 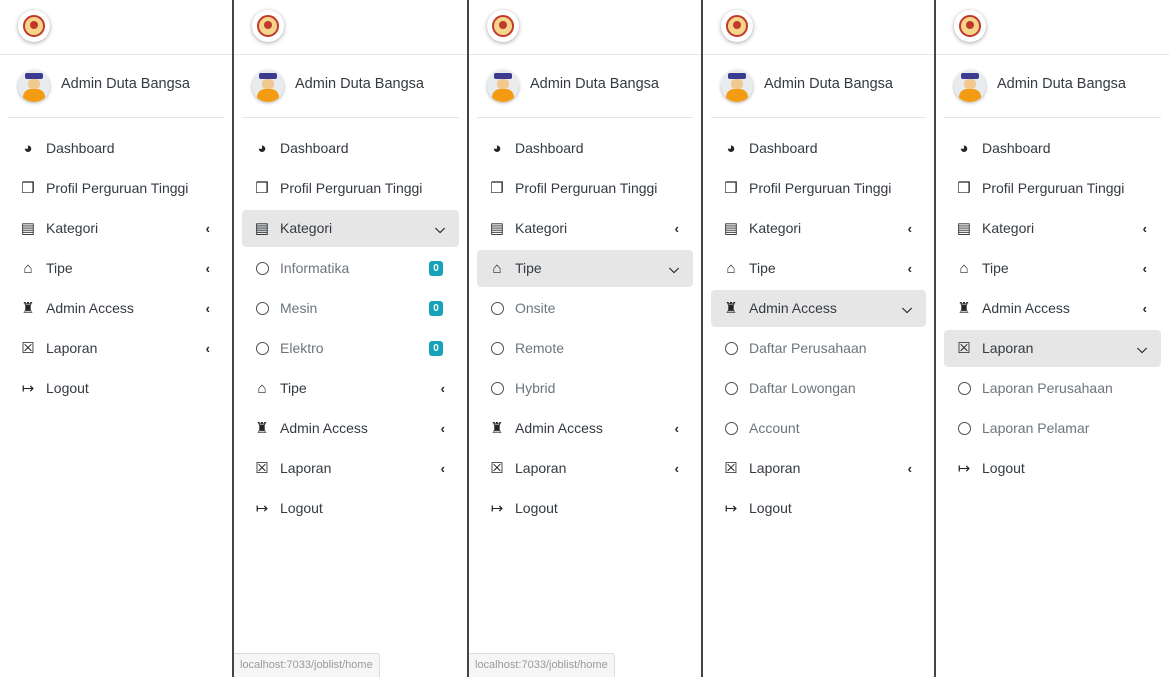 I want to click on avatar-face, so click(x=970, y=84).